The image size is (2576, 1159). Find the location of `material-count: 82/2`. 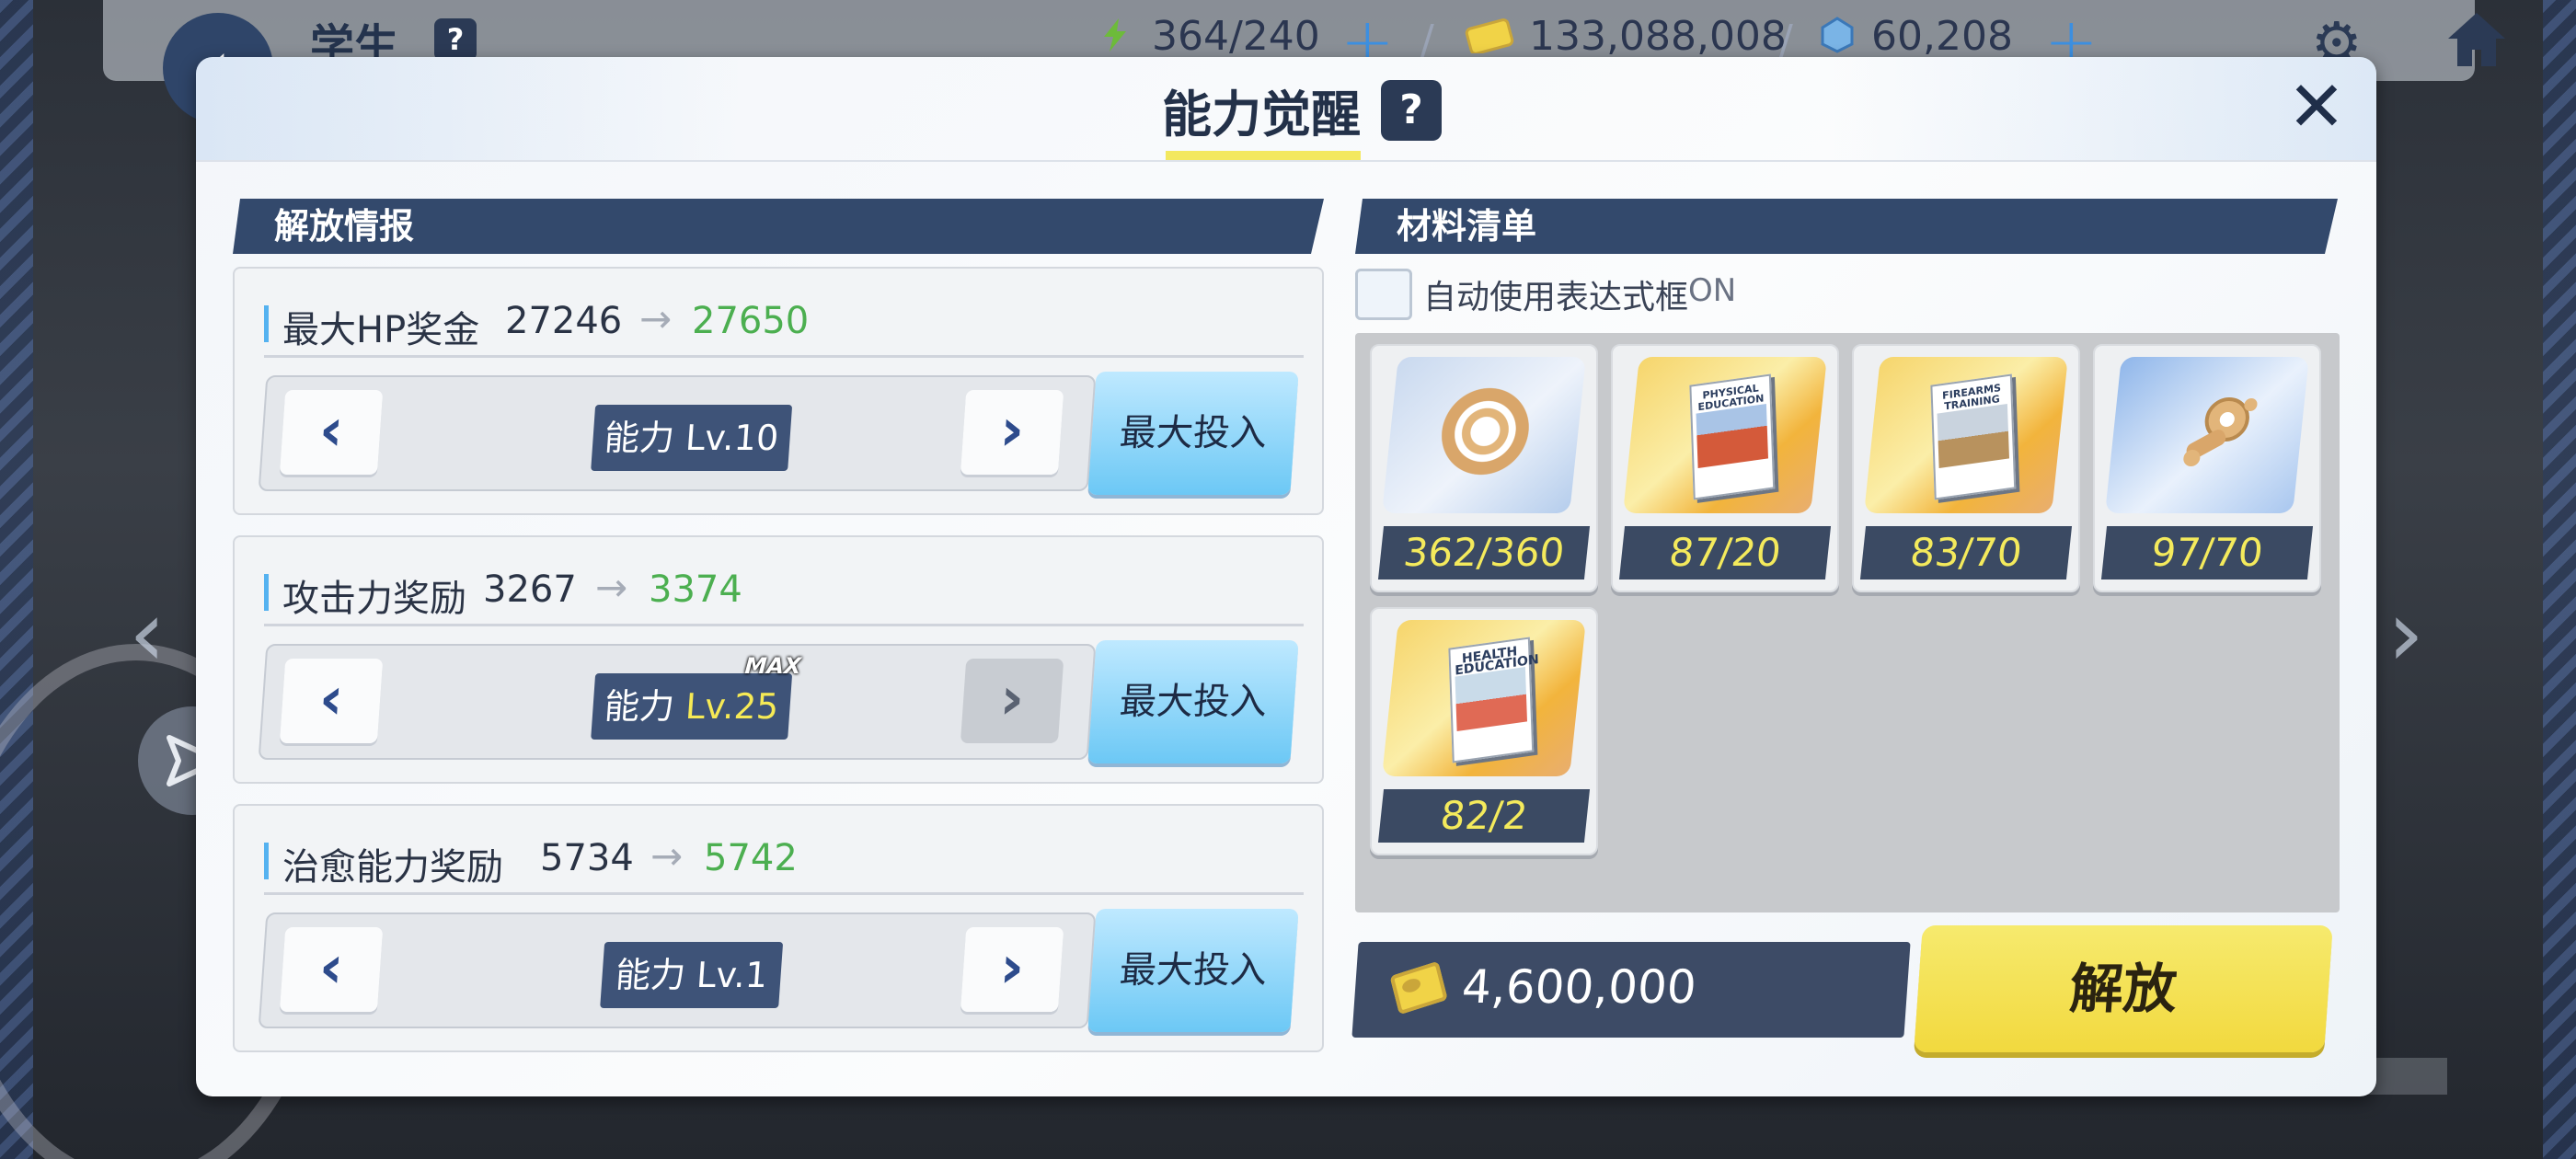

material-count: 82/2 is located at coordinates (1484, 816).